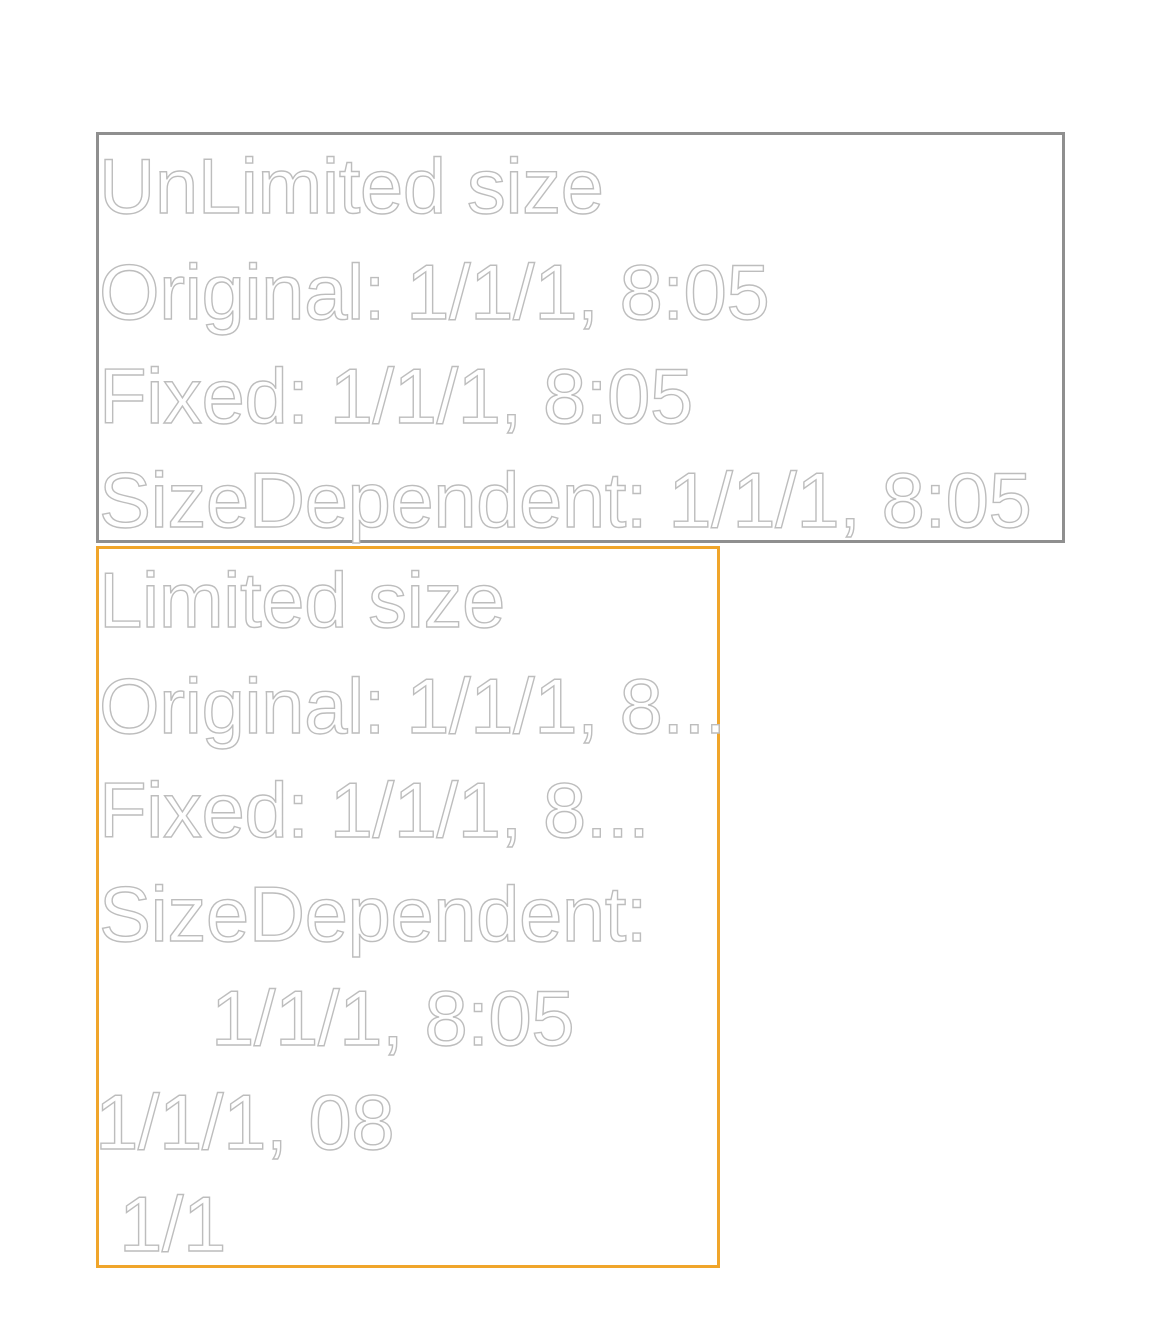 The width and height of the screenshot is (1161, 1328). Describe the element at coordinates (396, 396) in the screenshot. I see `unlimited-fixed-text: Fixed: 1/1/1, 8:05` at that location.